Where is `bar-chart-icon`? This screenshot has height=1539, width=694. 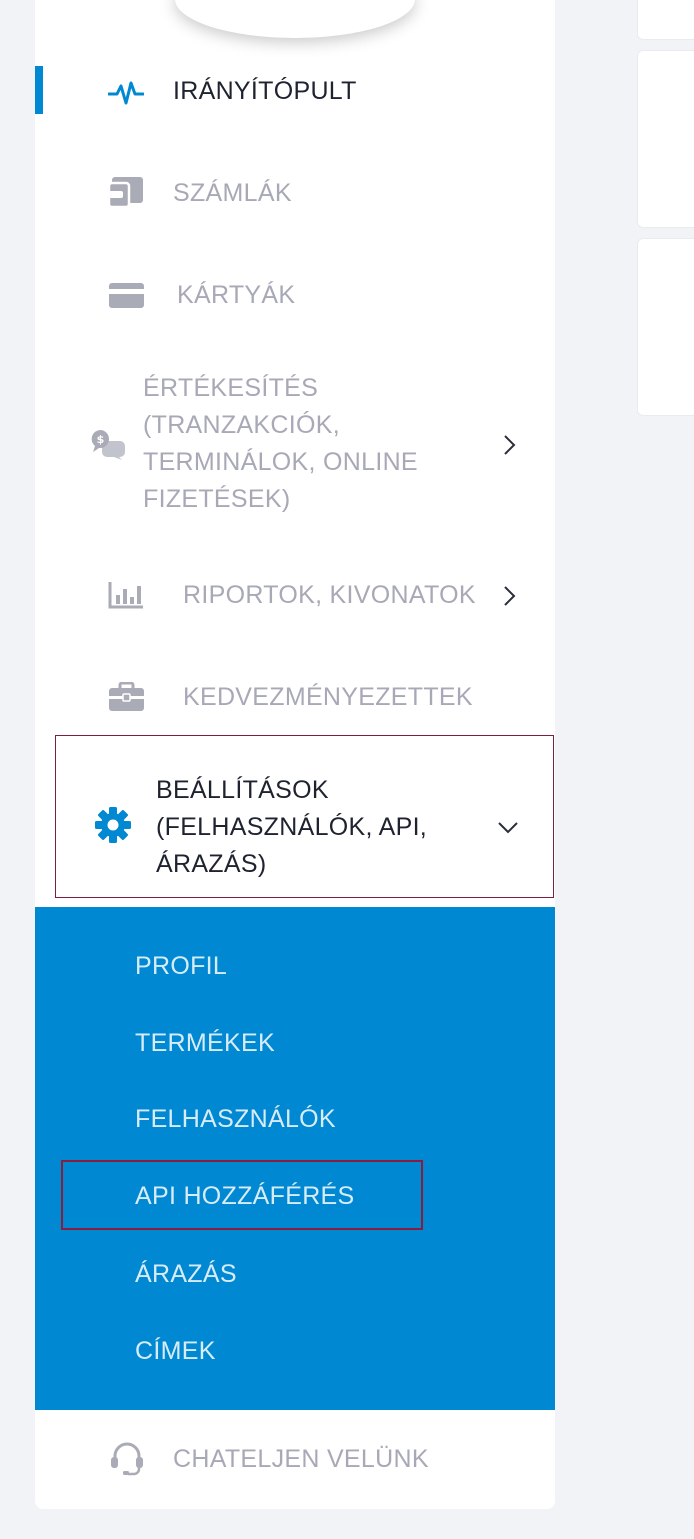 bar-chart-icon is located at coordinates (125, 595).